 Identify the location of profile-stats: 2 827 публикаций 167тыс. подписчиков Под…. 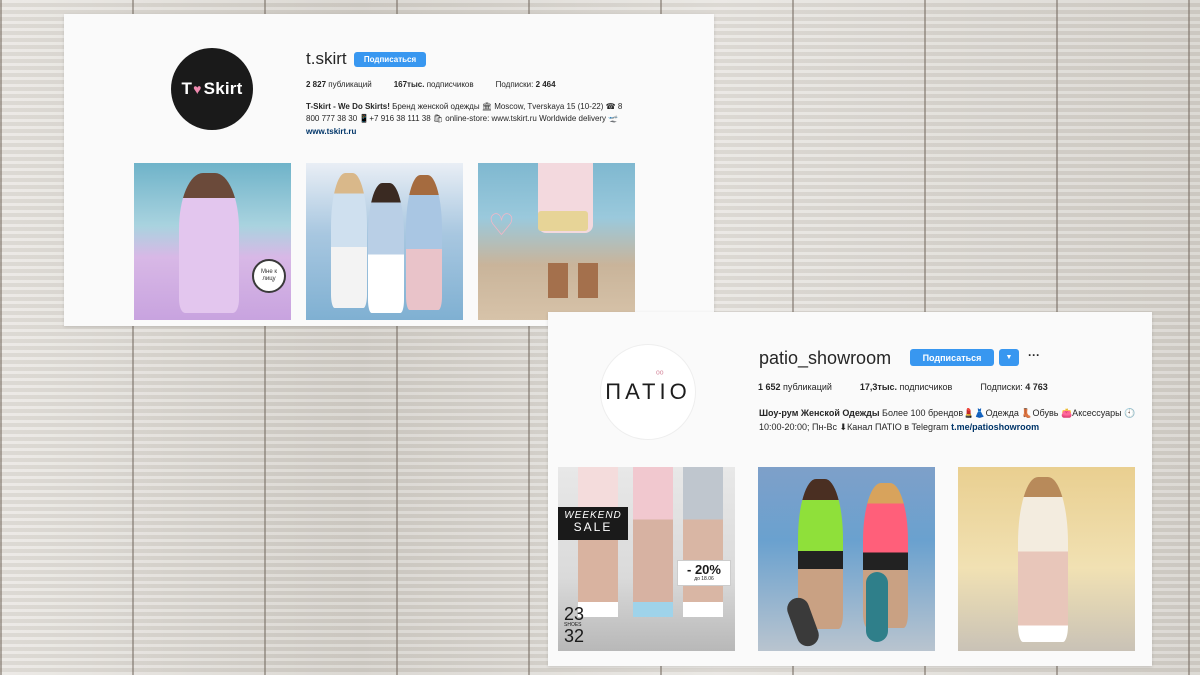
(442, 84).